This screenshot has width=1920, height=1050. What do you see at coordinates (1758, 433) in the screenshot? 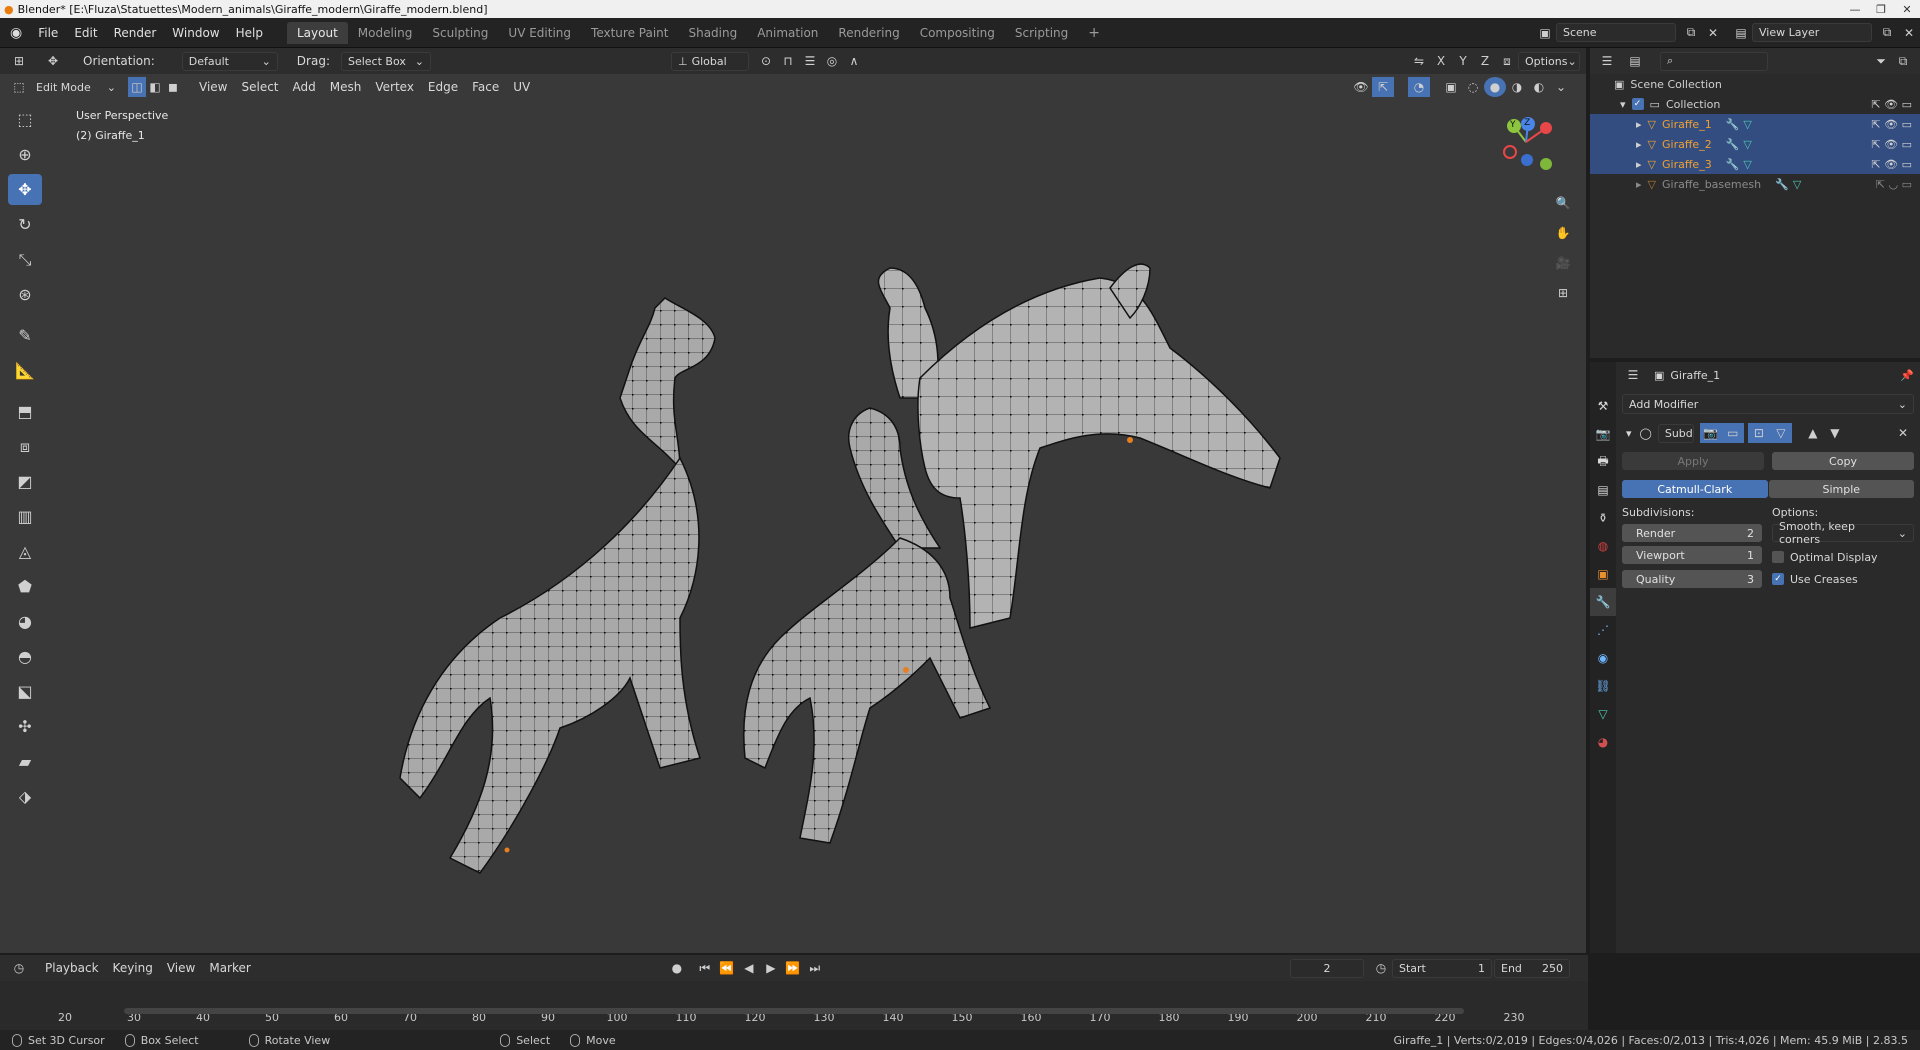
I see `show-render-icon: ⊡` at bounding box center [1758, 433].